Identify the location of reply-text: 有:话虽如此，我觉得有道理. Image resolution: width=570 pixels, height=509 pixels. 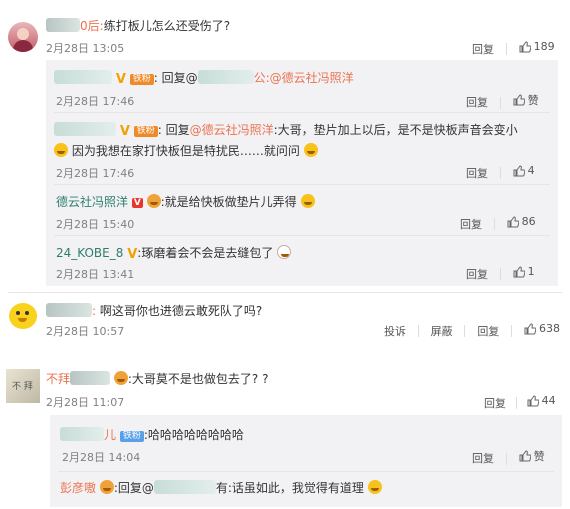
(289, 488).